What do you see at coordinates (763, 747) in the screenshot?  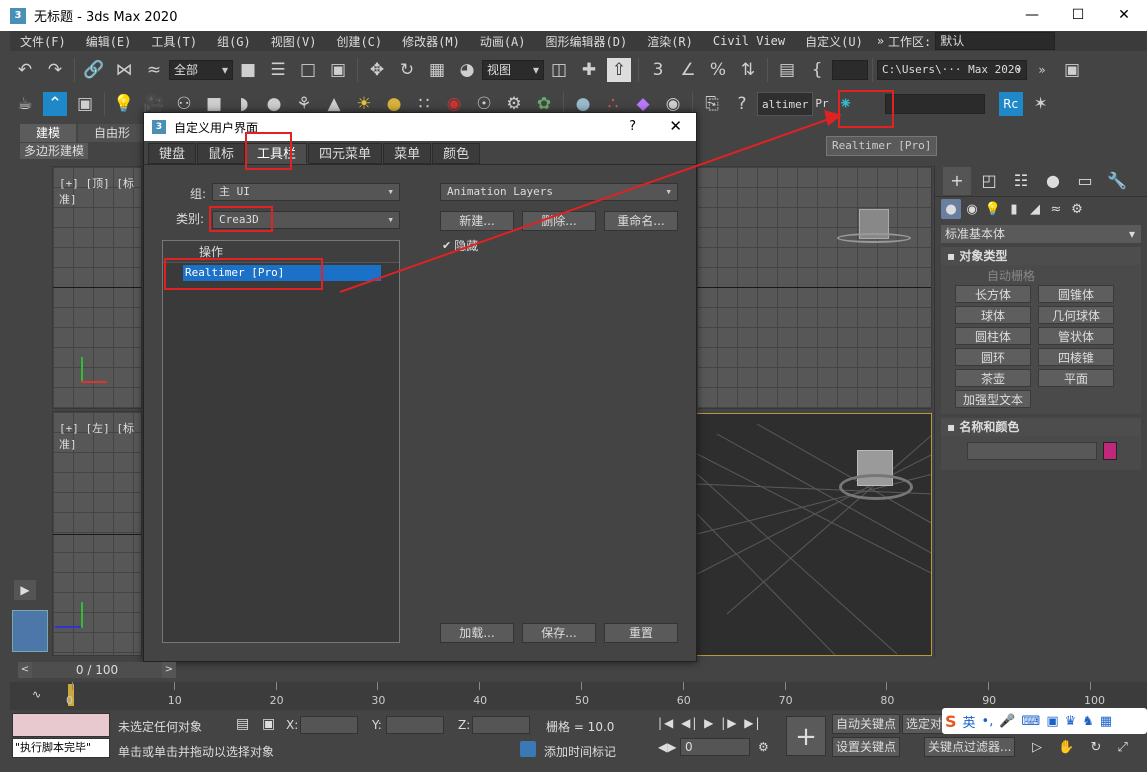 I see `time-config-icon: ⚙` at bounding box center [763, 747].